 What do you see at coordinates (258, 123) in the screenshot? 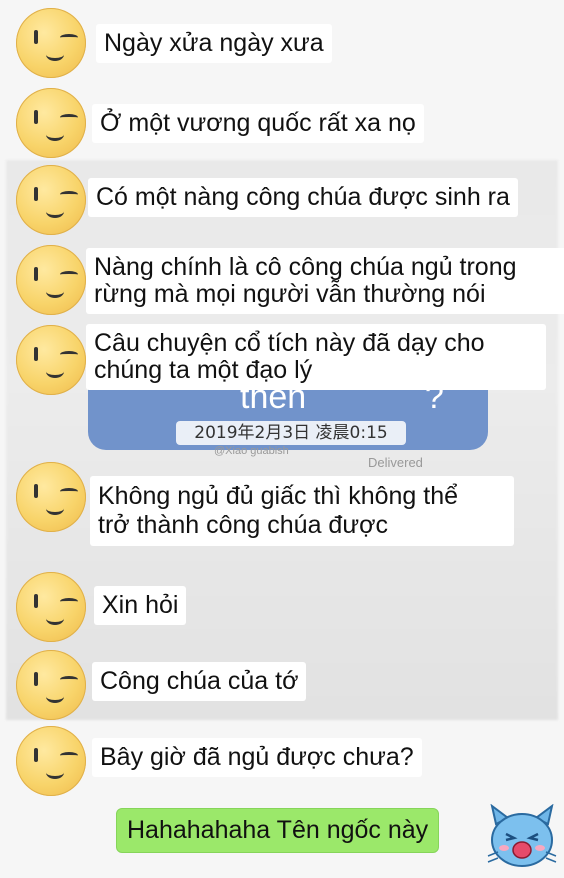
I see `message-bubble: Ở một vương quốc rất xa nọ` at bounding box center [258, 123].